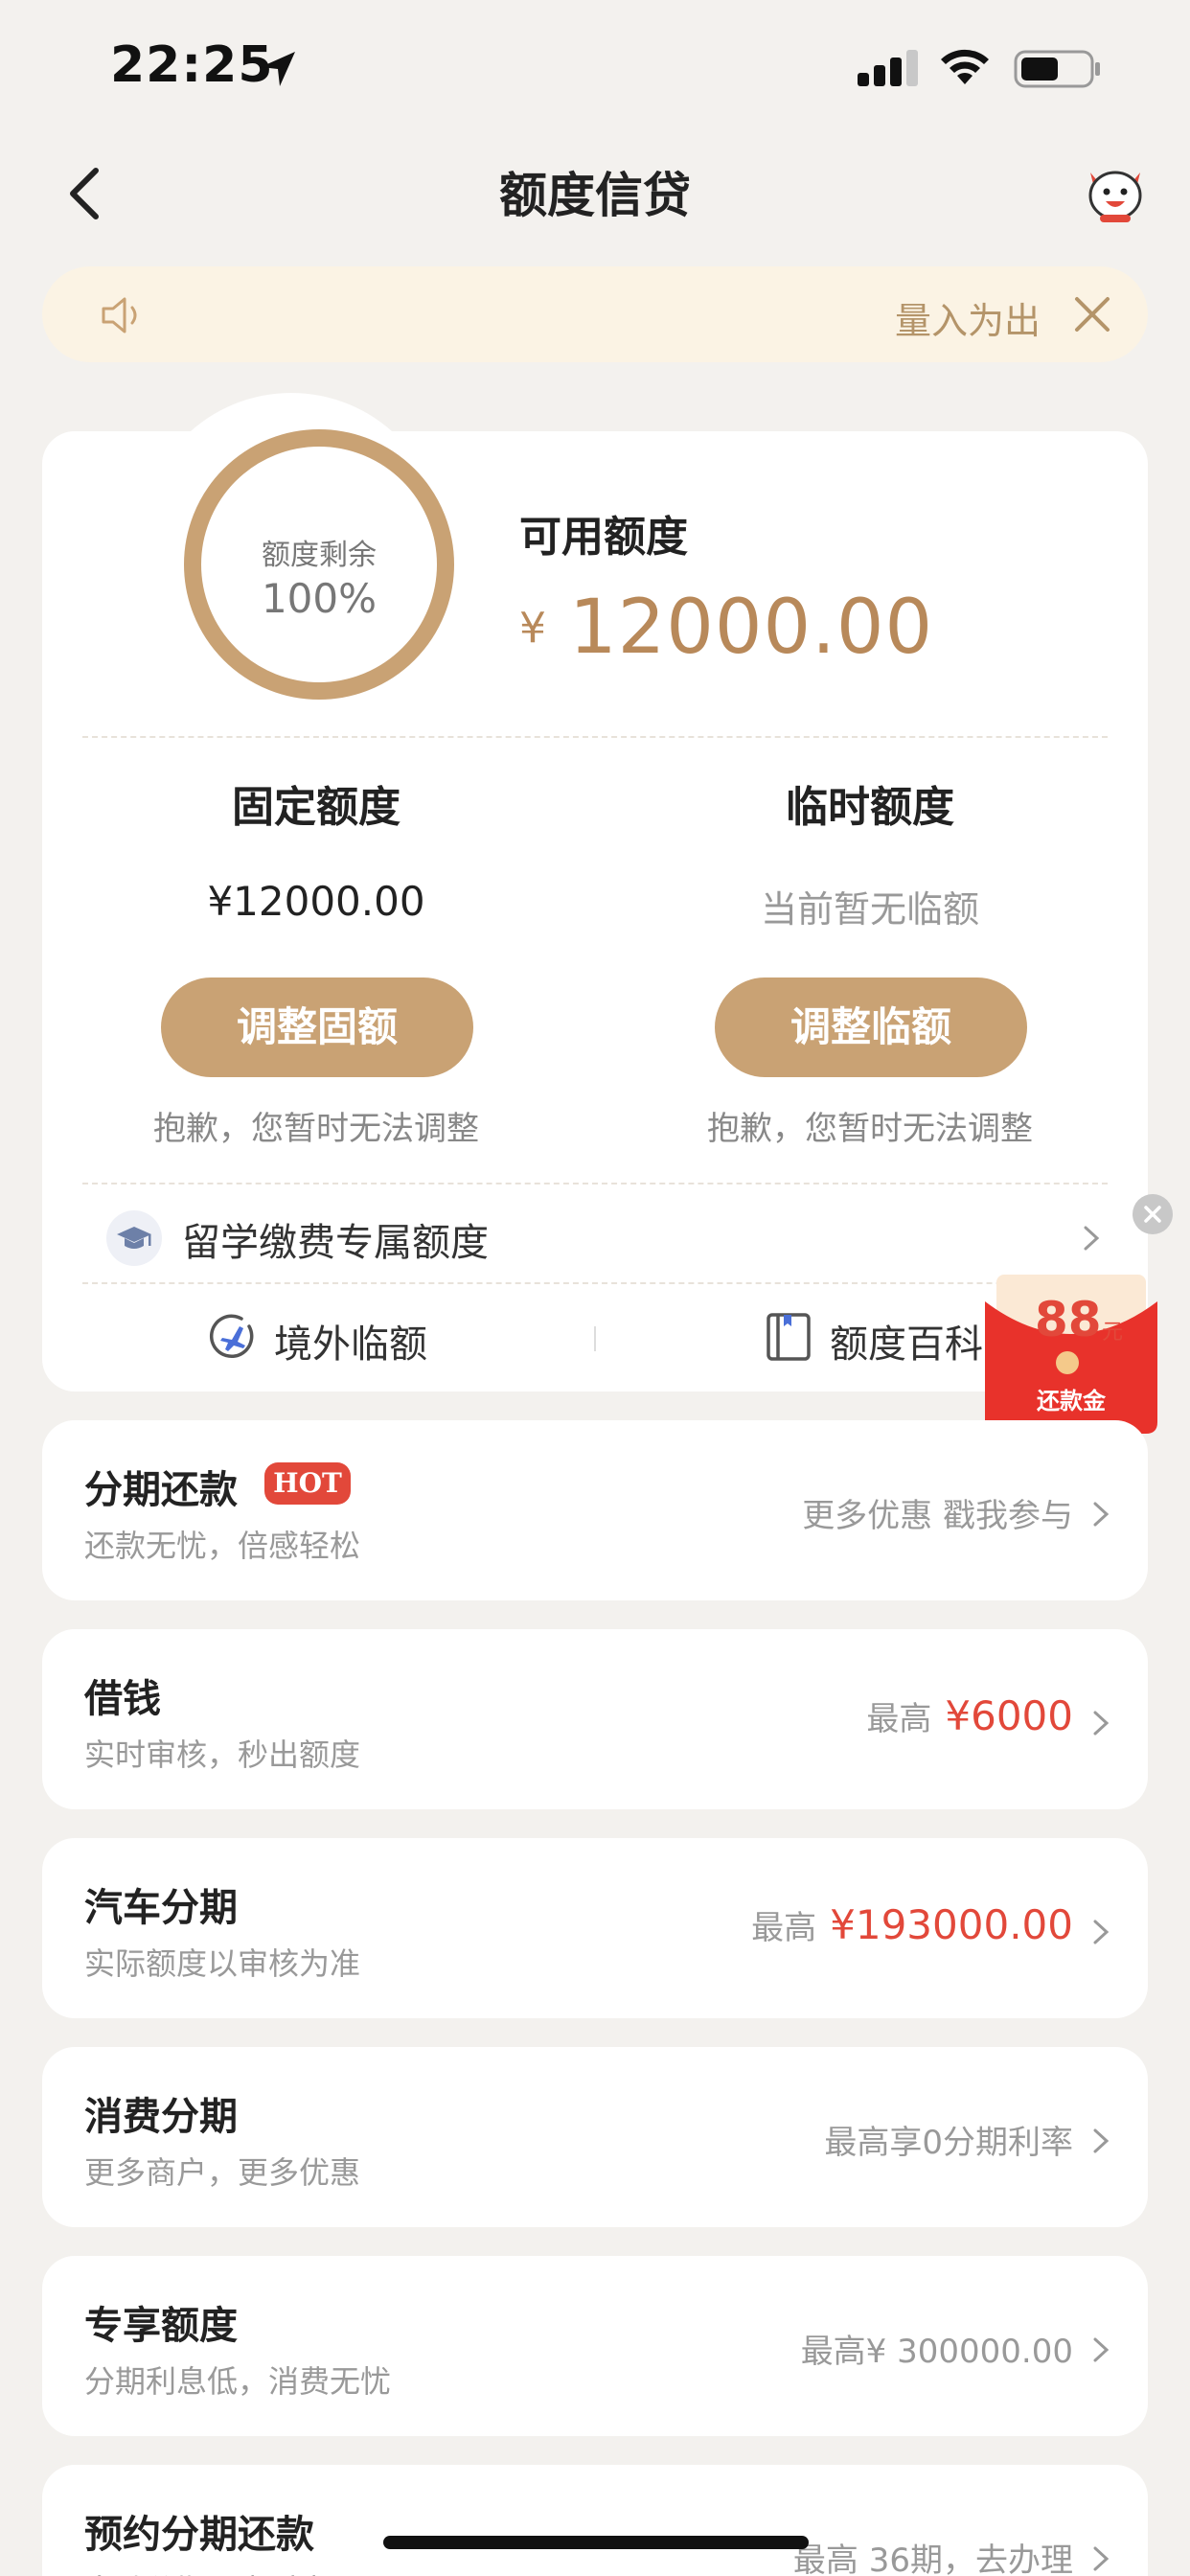 Image resolution: width=1190 pixels, height=2576 pixels. I want to click on notice-text: 量入为出, so click(967, 321).